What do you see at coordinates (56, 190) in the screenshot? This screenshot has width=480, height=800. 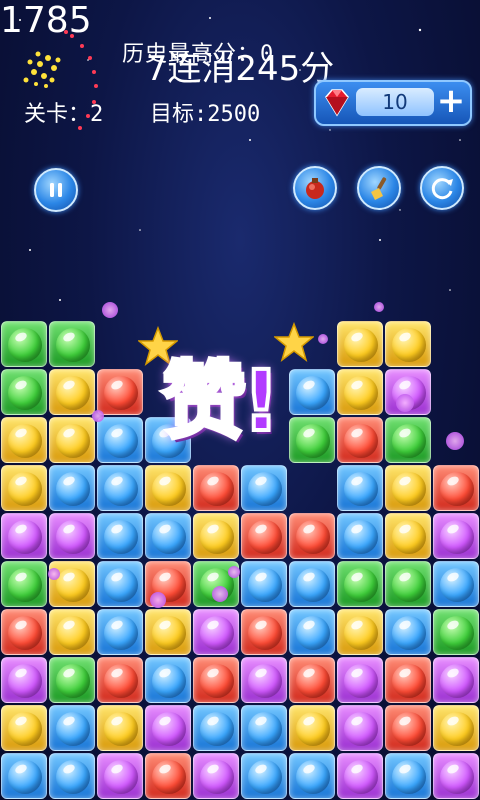 I see `pause-button` at bounding box center [56, 190].